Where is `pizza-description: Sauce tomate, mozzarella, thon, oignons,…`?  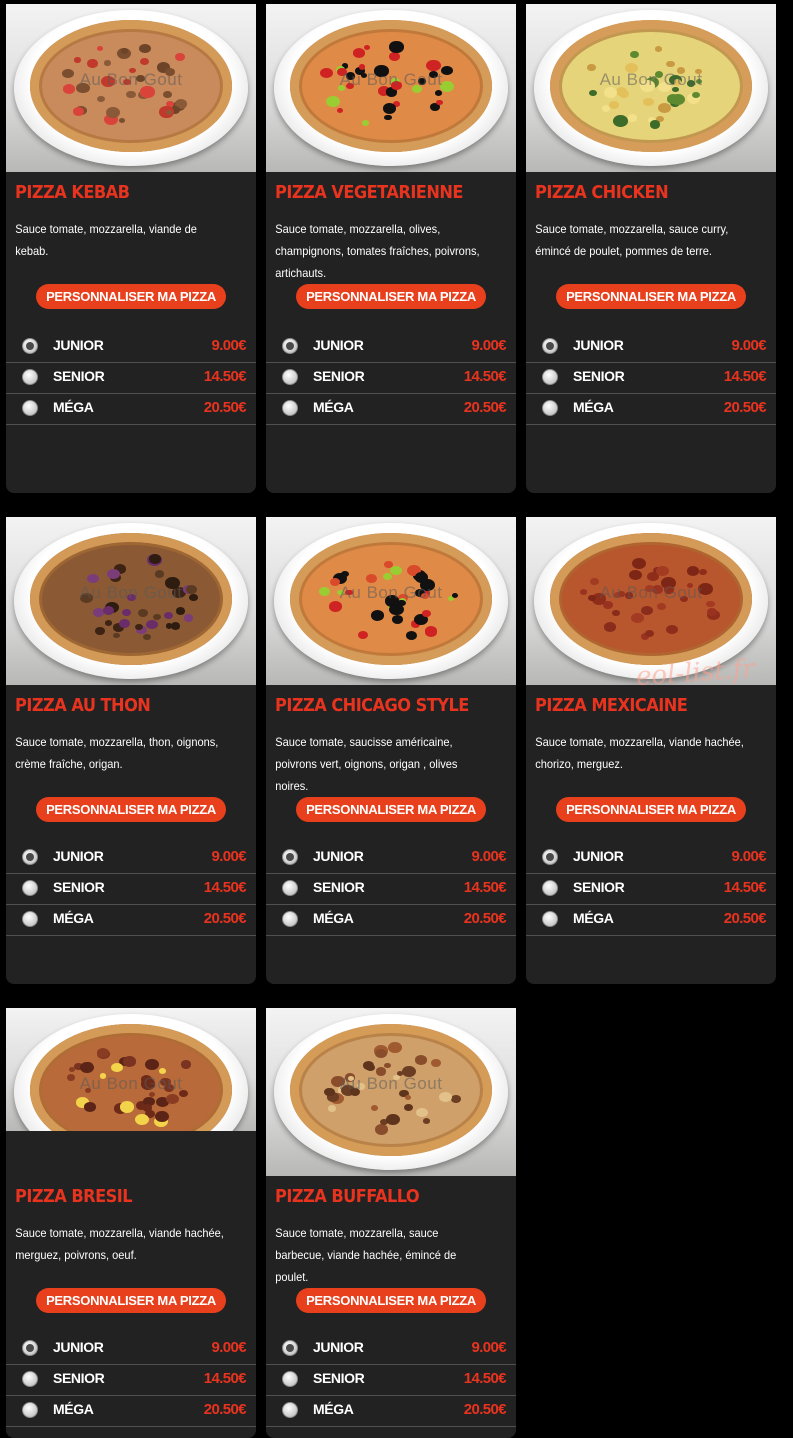
pizza-description: Sauce tomate, mozzarella, thon, oignons,… is located at coordinates (117, 753).